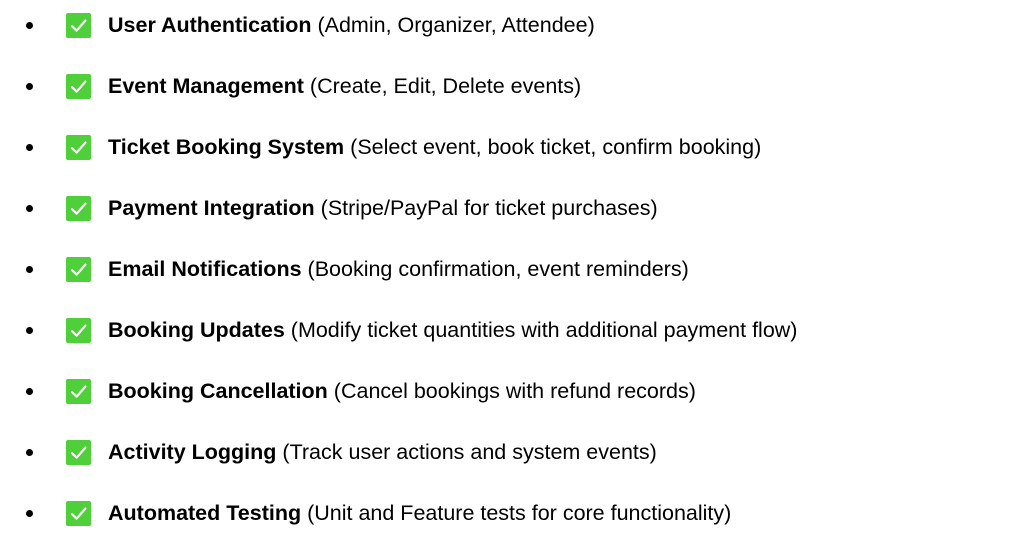 The width and height of the screenshot is (1026, 549). Describe the element at coordinates (205, 268) in the screenshot. I see `feature-name: Email Notifications` at that location.